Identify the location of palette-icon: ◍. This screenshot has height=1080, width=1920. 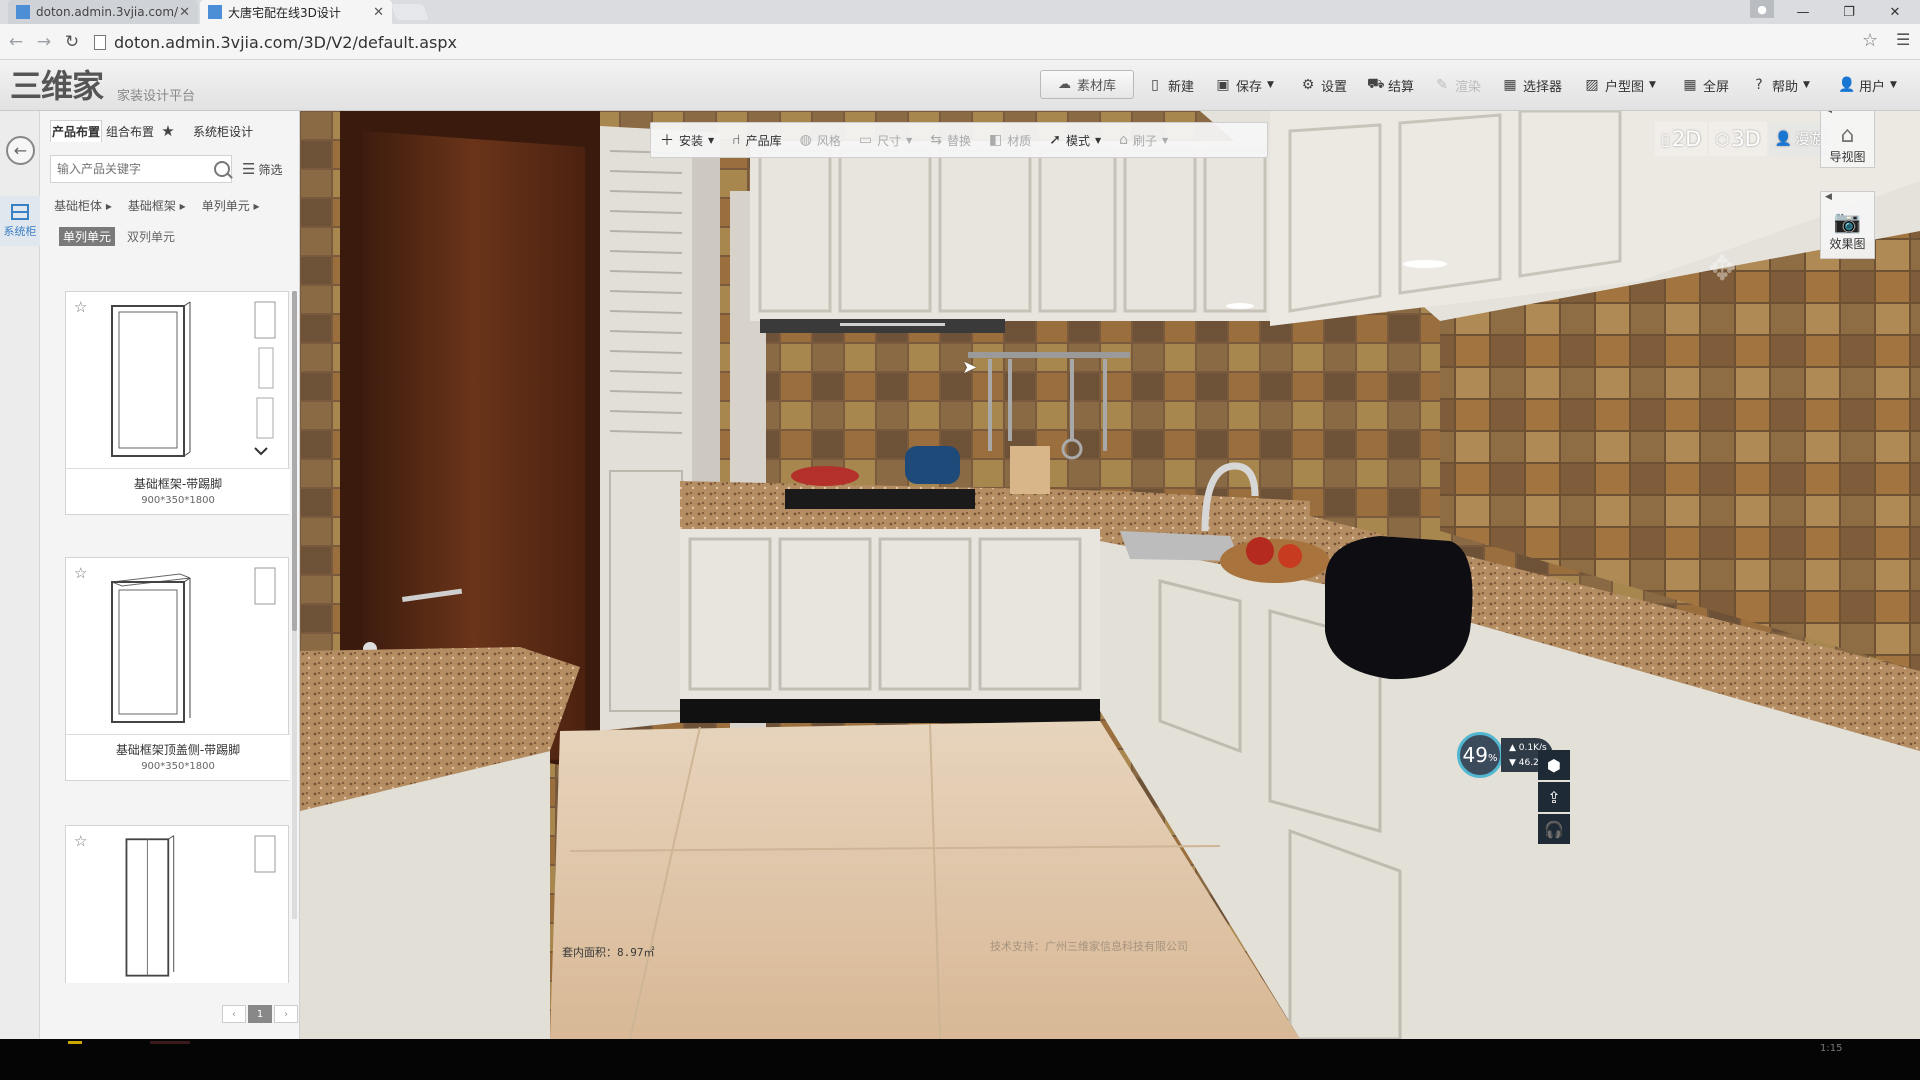
(805, 140).